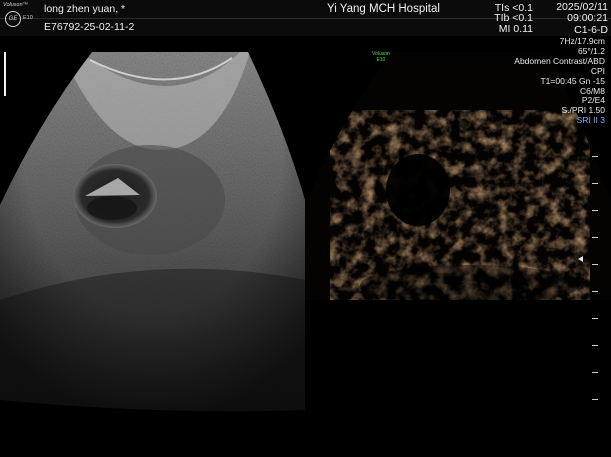  What do you see at coordinates (591, 51) in the screenshot?
I see `scan-param-1: 65°/1.2` at bounding box center [591, 51].